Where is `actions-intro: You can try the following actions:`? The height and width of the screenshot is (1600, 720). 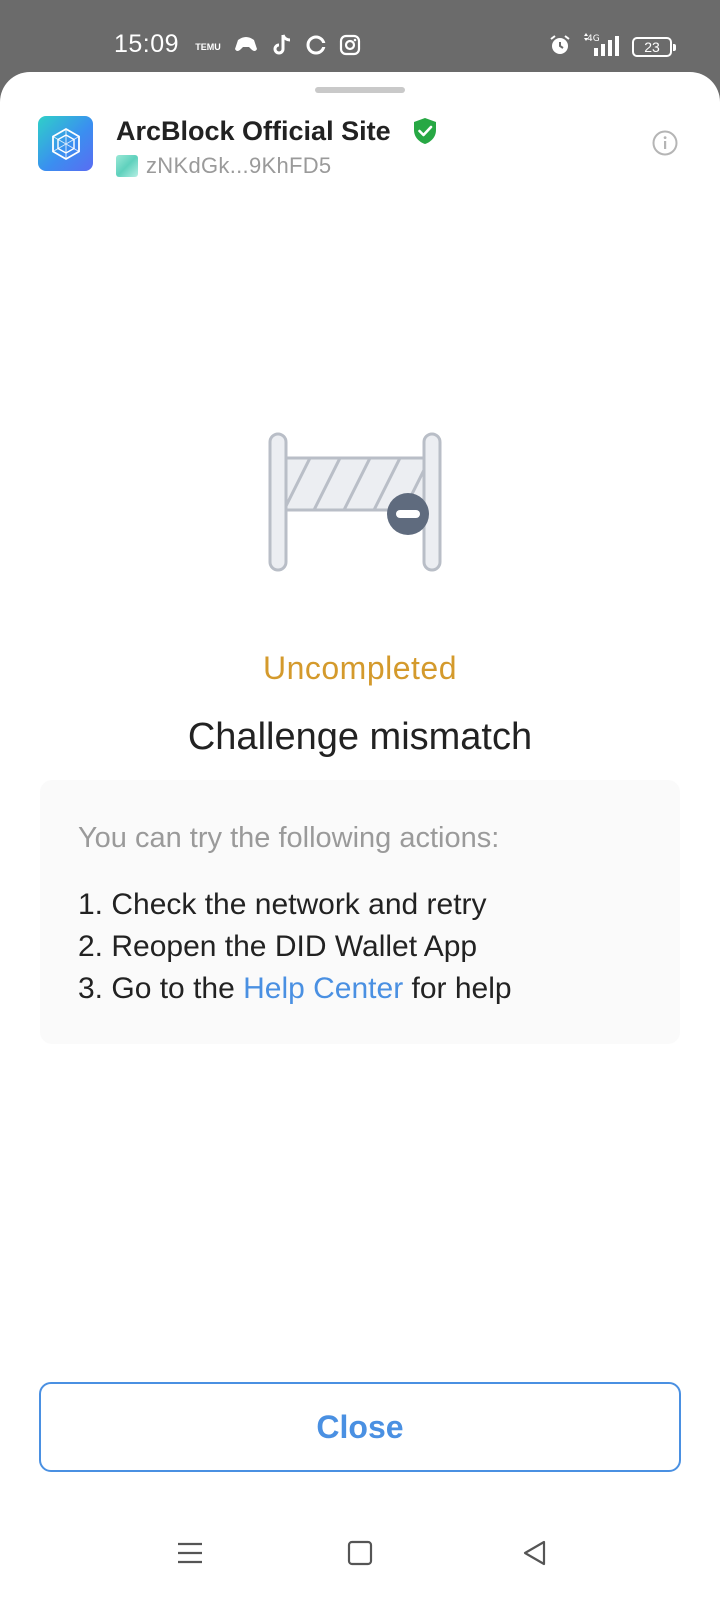
actions-intro: You can try the following actions: is located at coordinates (289, 838).